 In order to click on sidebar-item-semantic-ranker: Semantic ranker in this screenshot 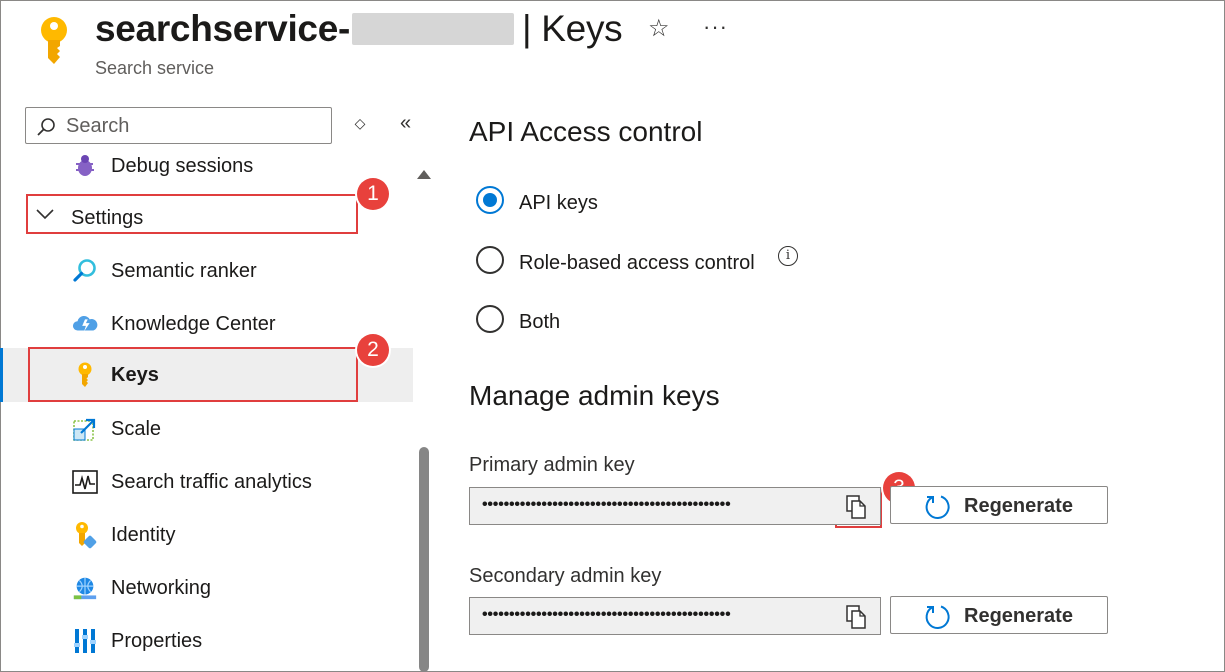, I will do `click(206, 271)`.